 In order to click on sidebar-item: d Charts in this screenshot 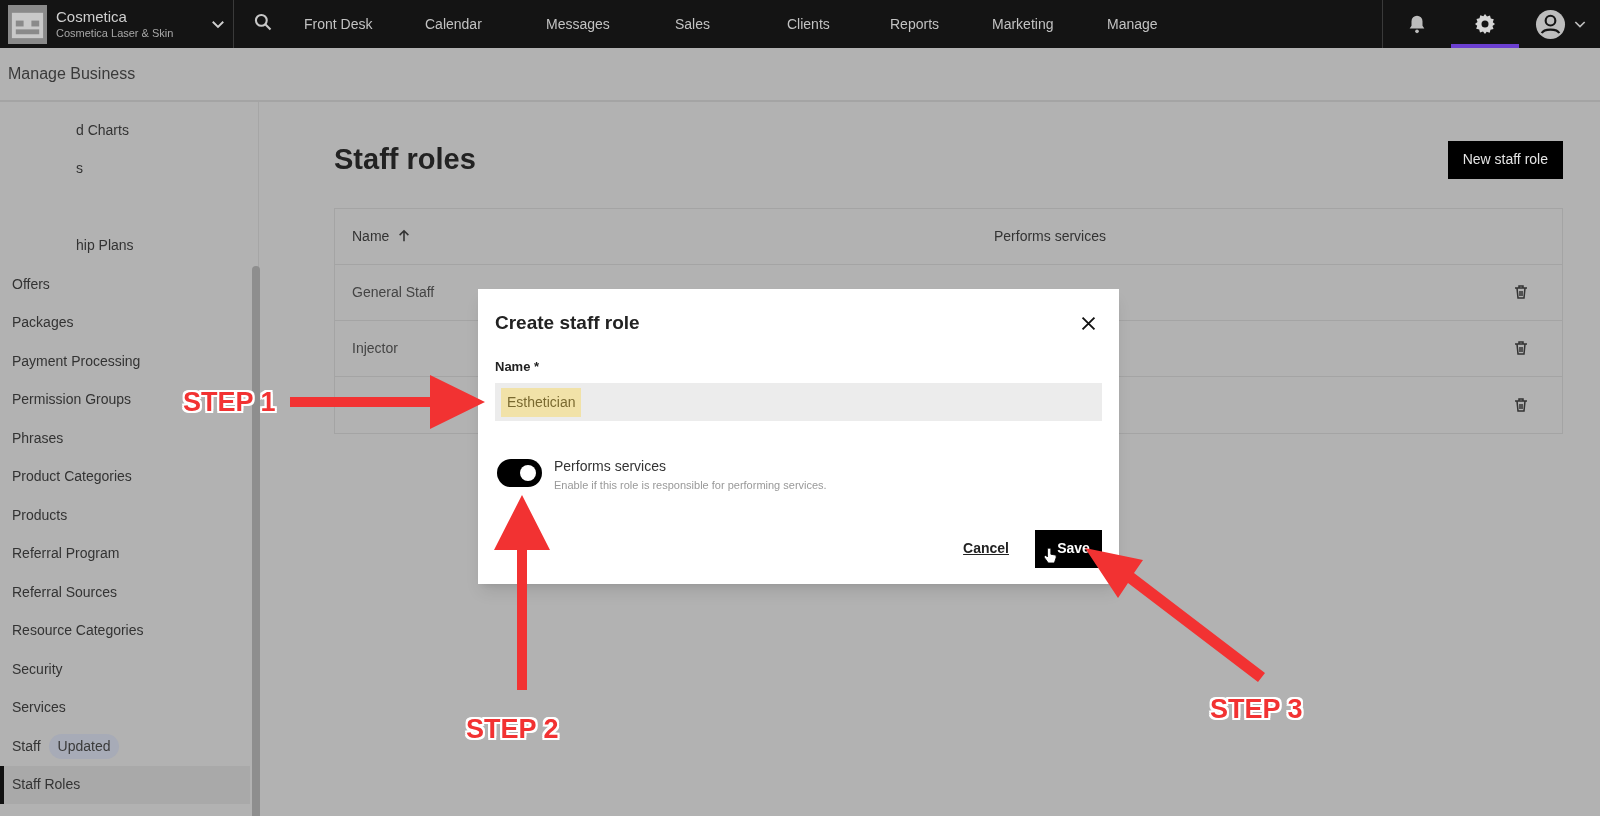, I will do `click(102, 130)`.